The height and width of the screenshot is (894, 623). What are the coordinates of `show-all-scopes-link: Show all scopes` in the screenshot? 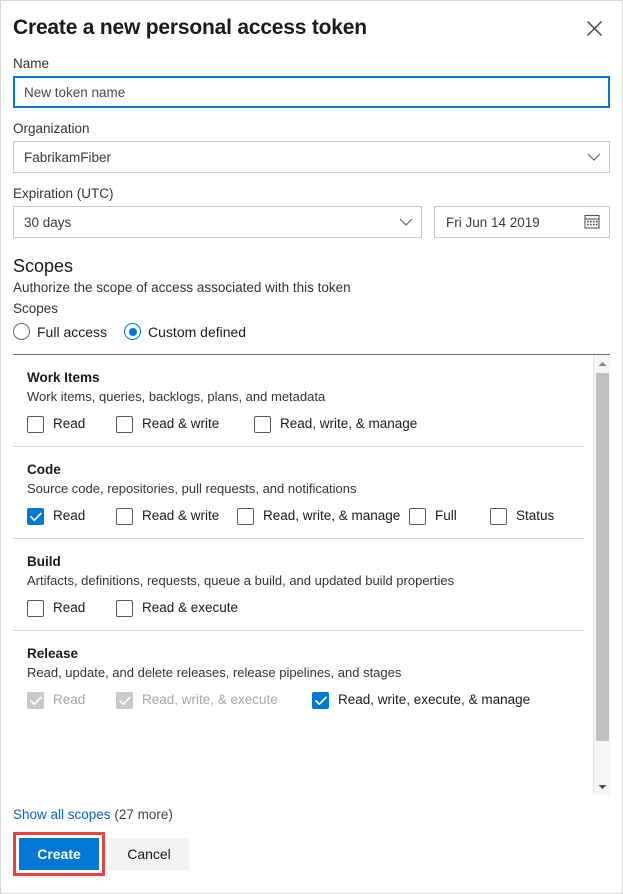 It's located at (62, 814).